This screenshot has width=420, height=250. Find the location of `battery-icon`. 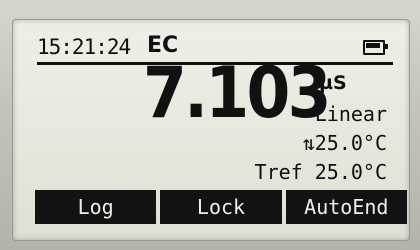

battery-icon is located at coordinates (375, 47).